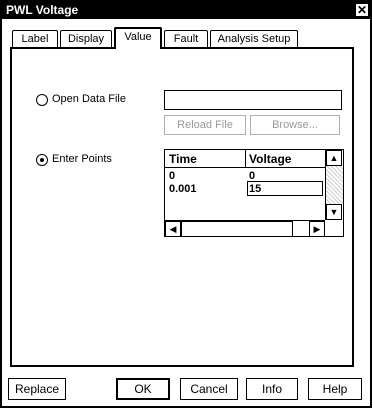 The width and height of the screenshot is (372, 408). Describe the element at coordinates (270, 159) in the screenshot. I see `voltage-column-header: Voltage` at that location.